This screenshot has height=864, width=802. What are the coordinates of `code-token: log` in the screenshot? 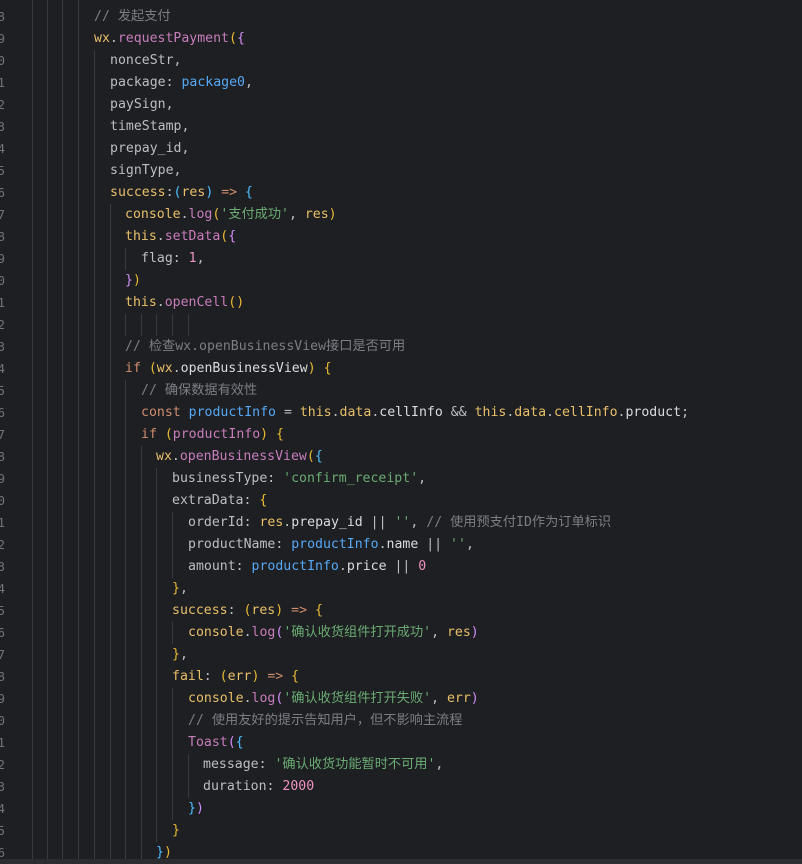 It's located at (200, 214).